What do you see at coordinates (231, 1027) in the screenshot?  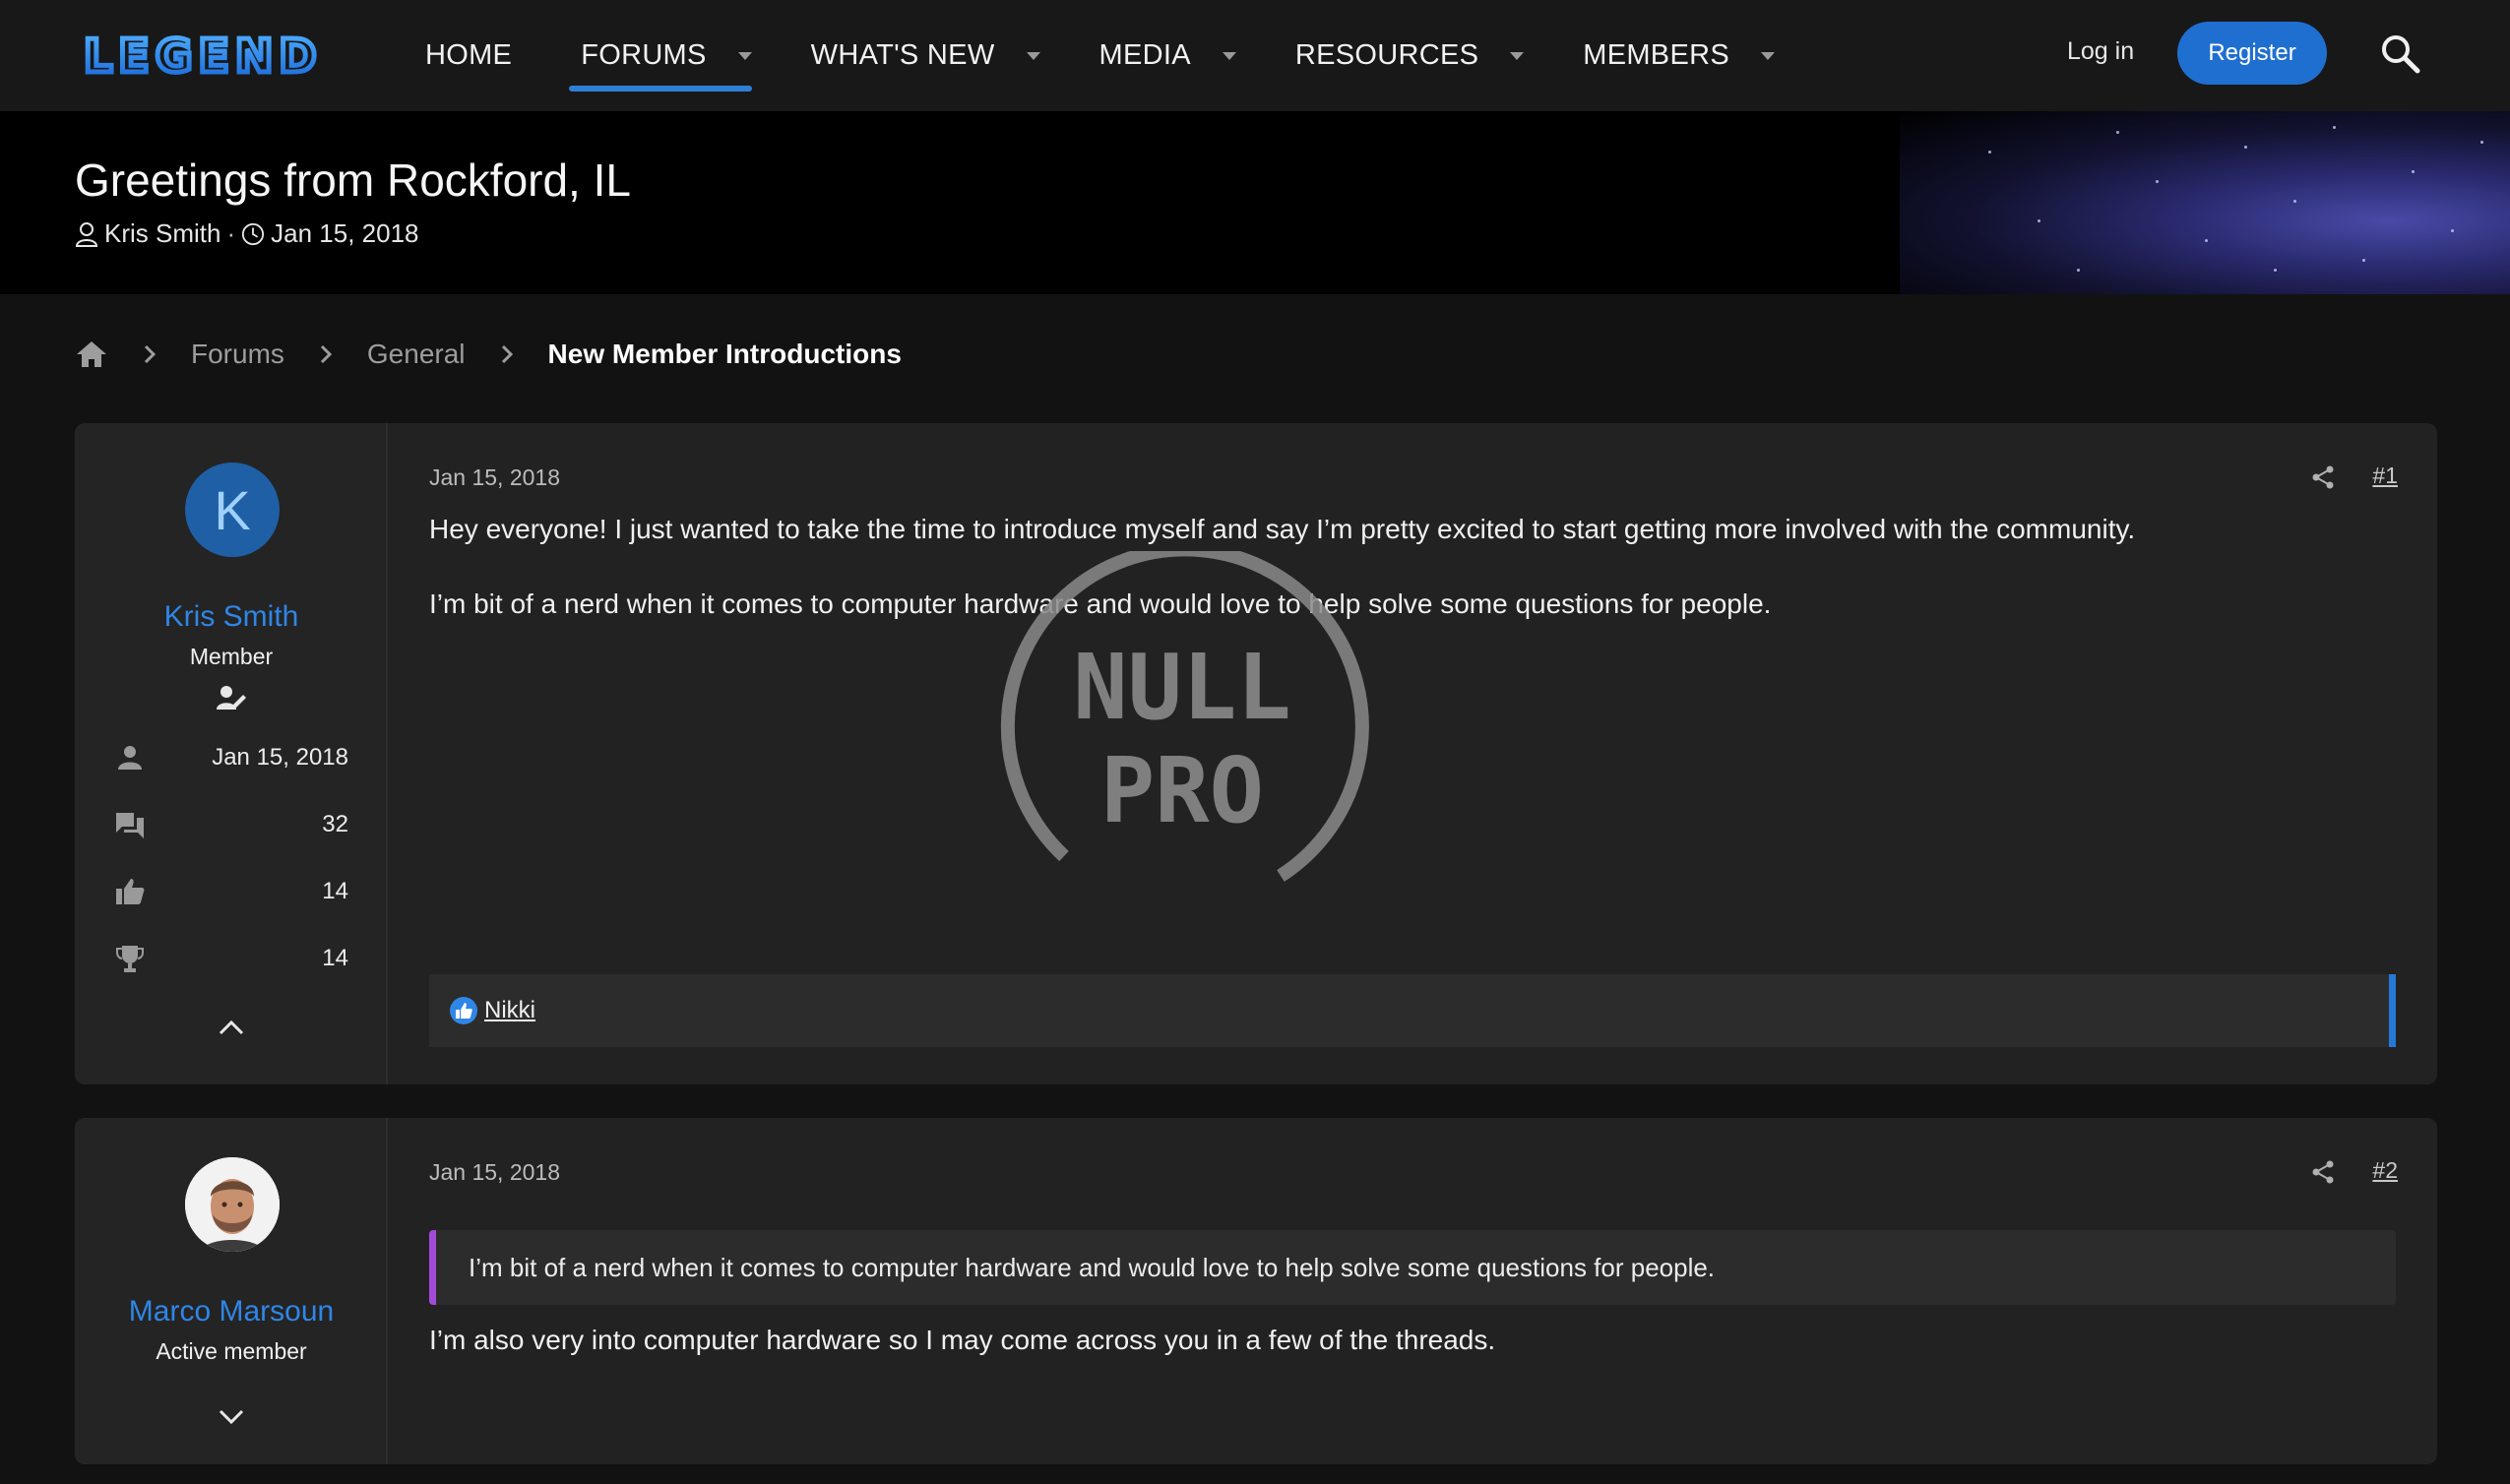 I see `chevron-up-icon` at bounding box center [231, 1027].